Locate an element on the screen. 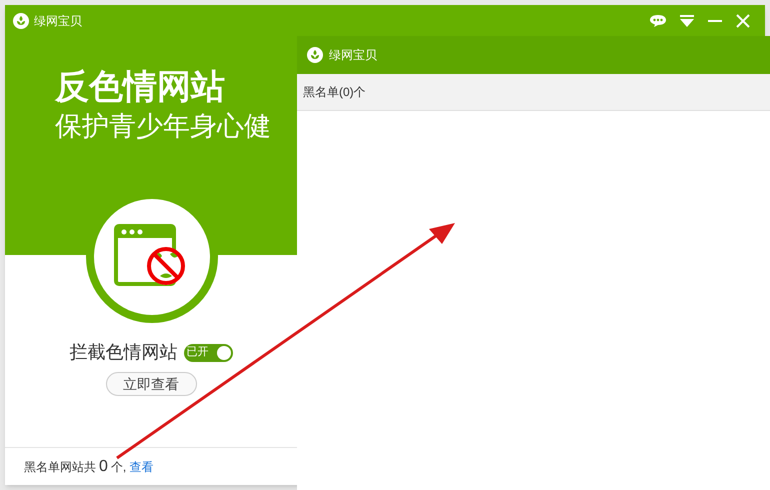 This screenshot has height=490, width=770. chat-bubble-icon is located at coordinates (658, 21).